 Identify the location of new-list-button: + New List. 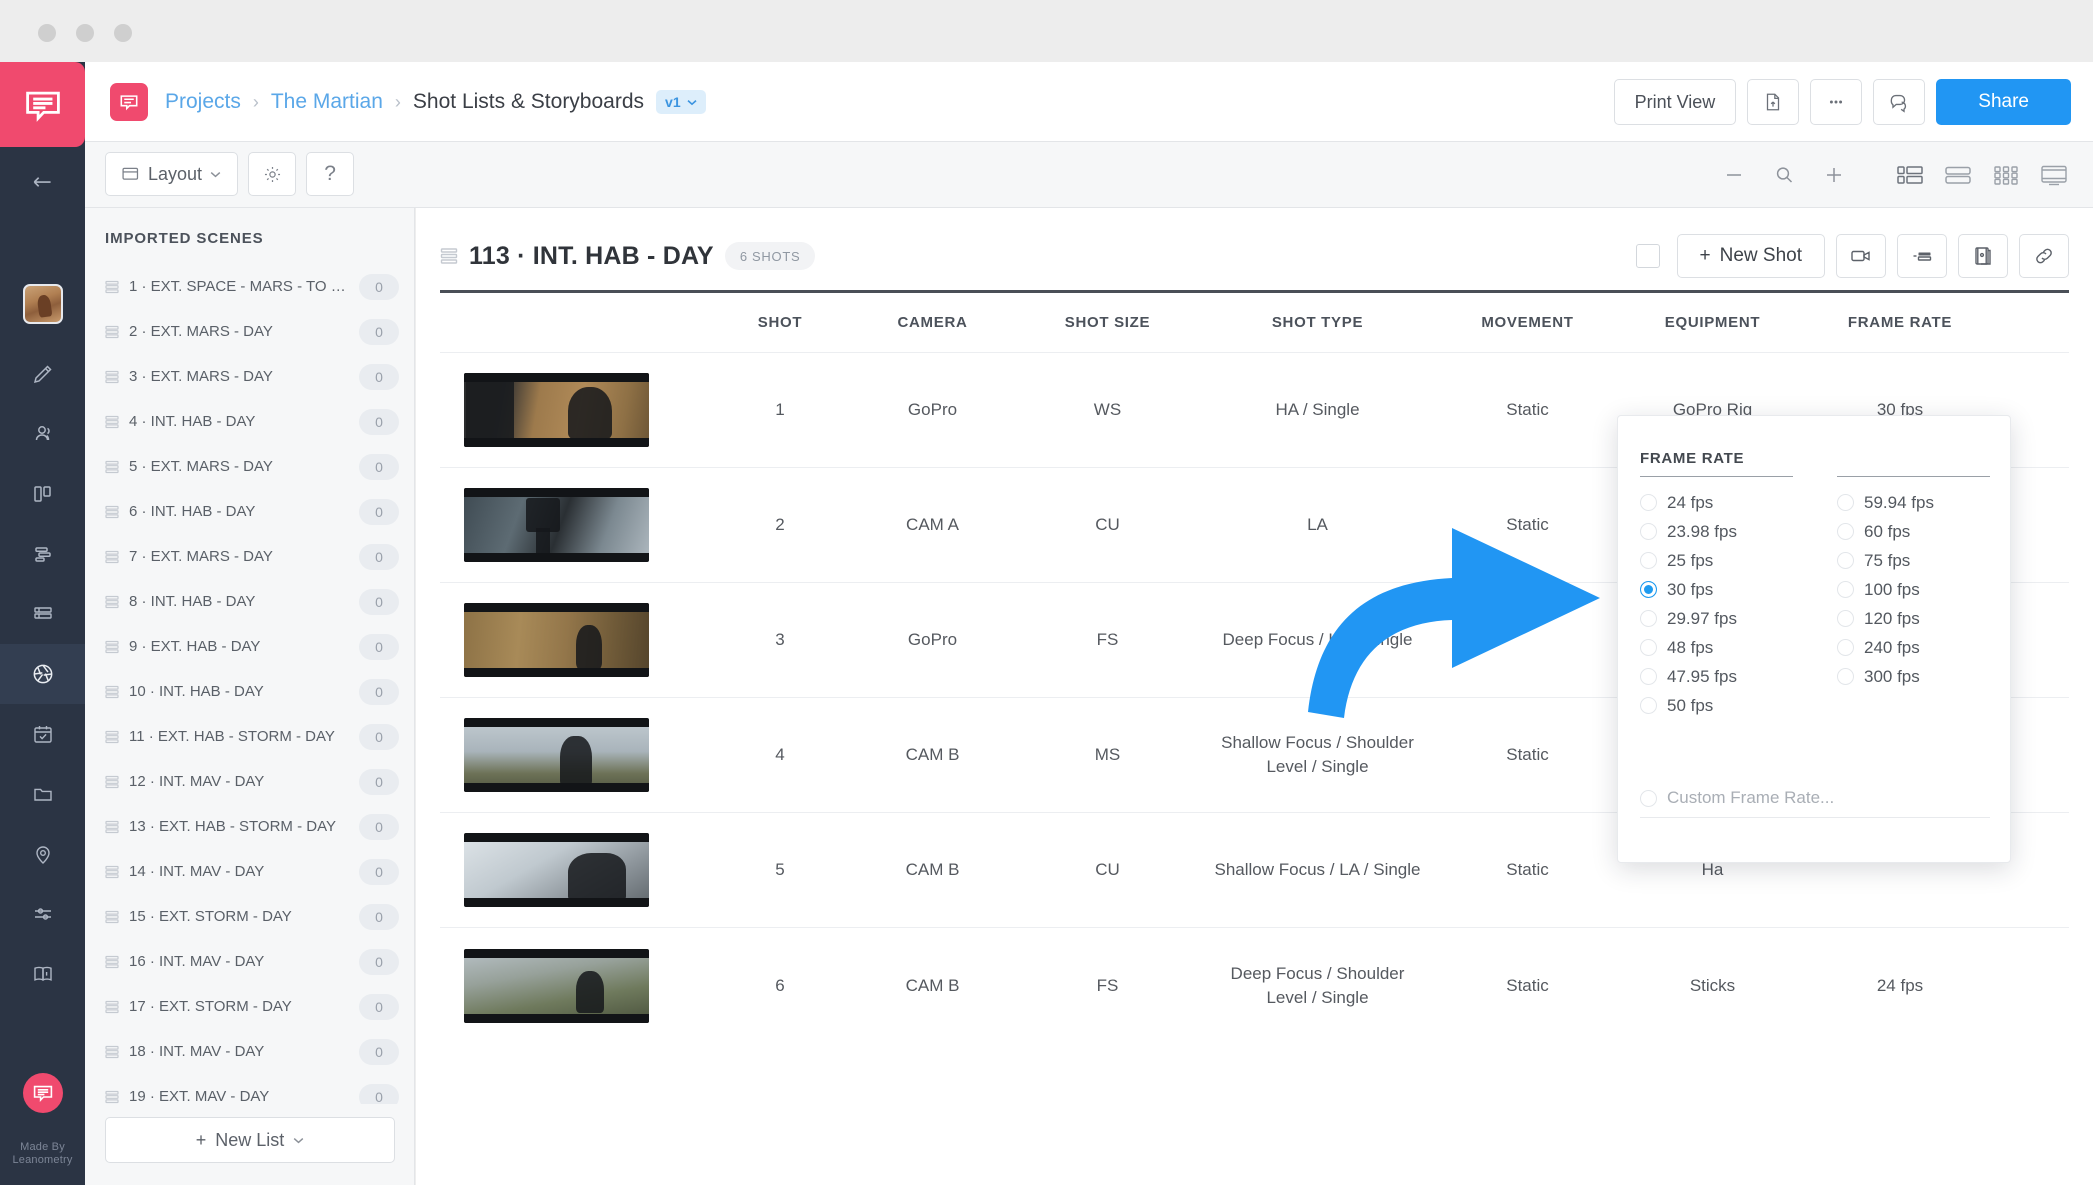
(250, 1140).